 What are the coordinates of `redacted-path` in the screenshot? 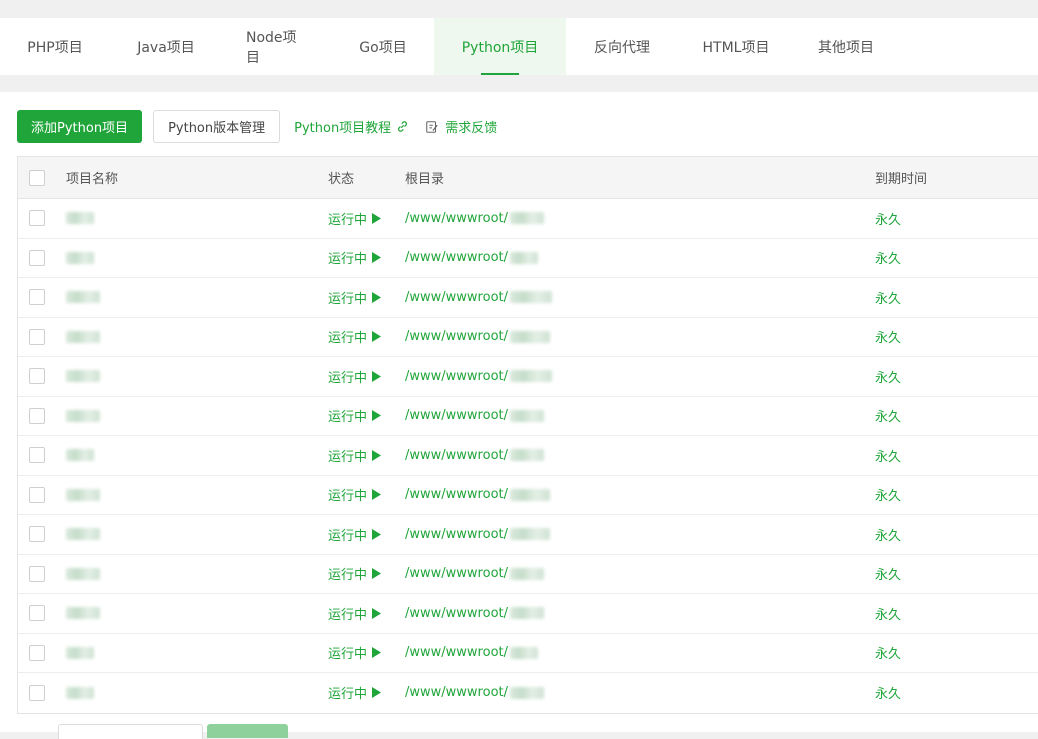 It's located at (527, 613).